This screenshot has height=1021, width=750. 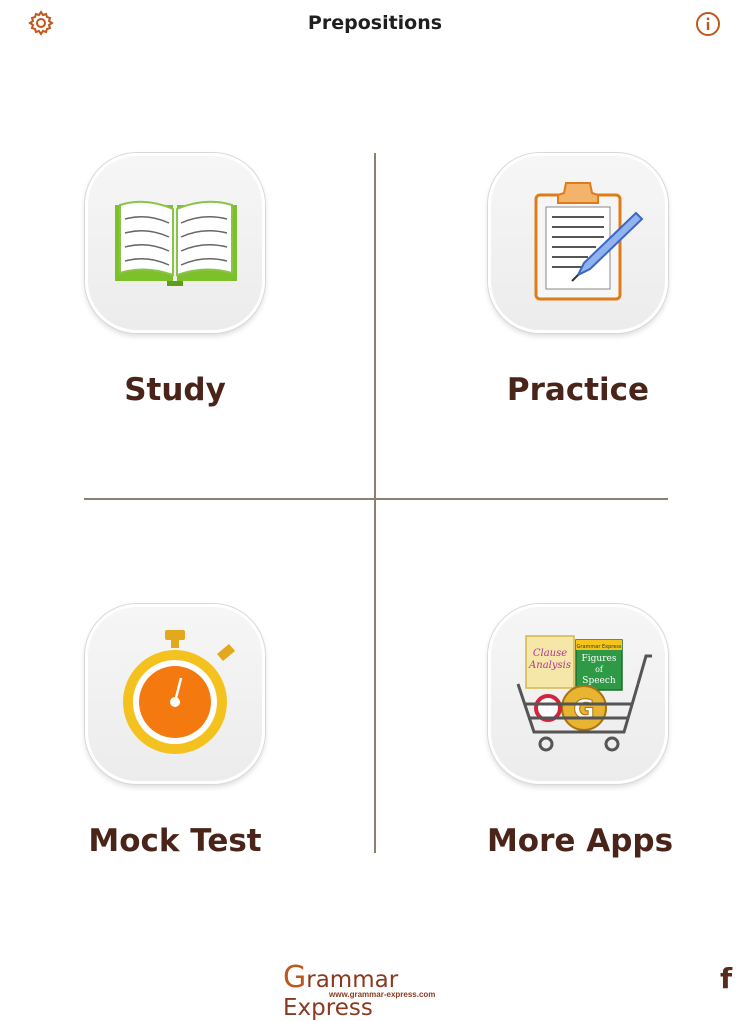 I want to click on top-bar: Prepositions, so click(x=375, y=25).